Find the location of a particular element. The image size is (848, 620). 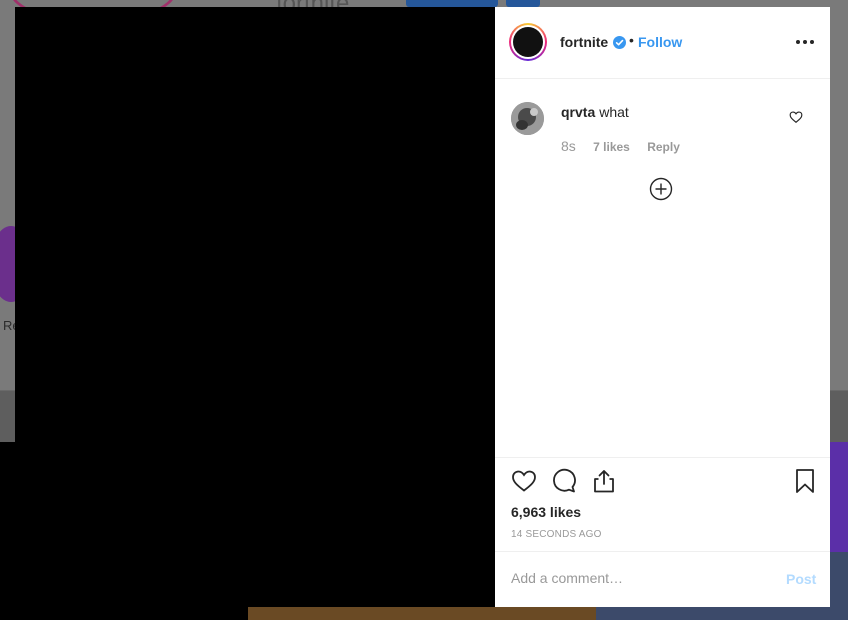

comment-like-icon is located at coordinates (796, 117).